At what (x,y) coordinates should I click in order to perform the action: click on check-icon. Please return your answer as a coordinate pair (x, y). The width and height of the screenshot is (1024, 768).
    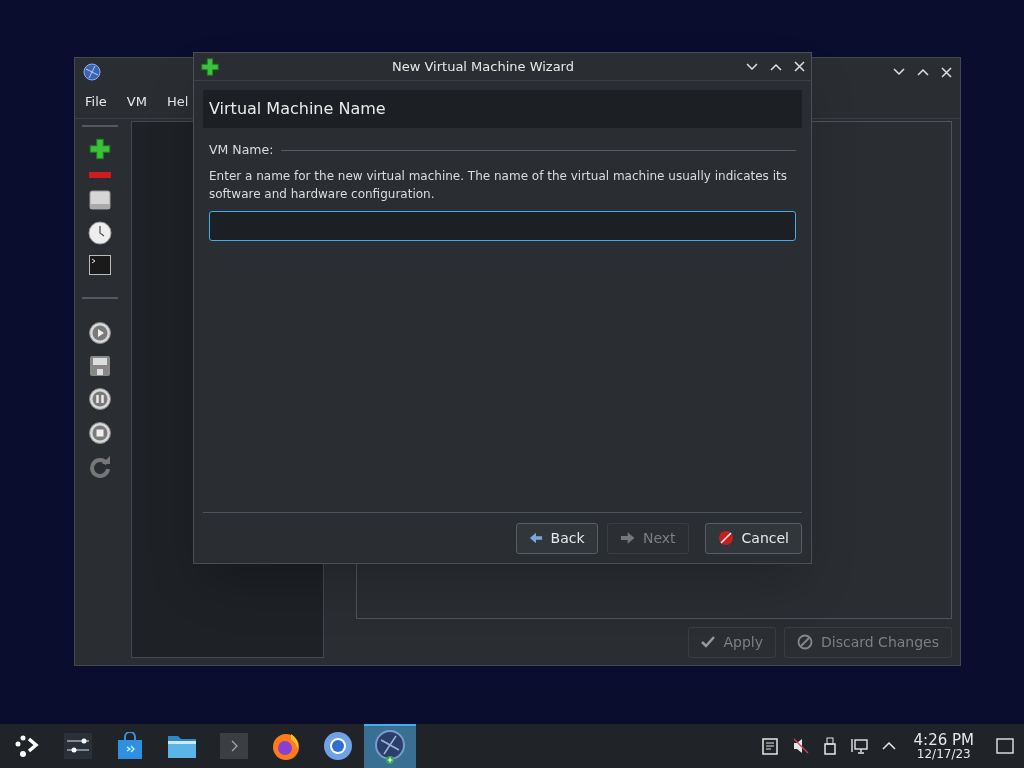
    Looking at the image, I should click on (708, 642).